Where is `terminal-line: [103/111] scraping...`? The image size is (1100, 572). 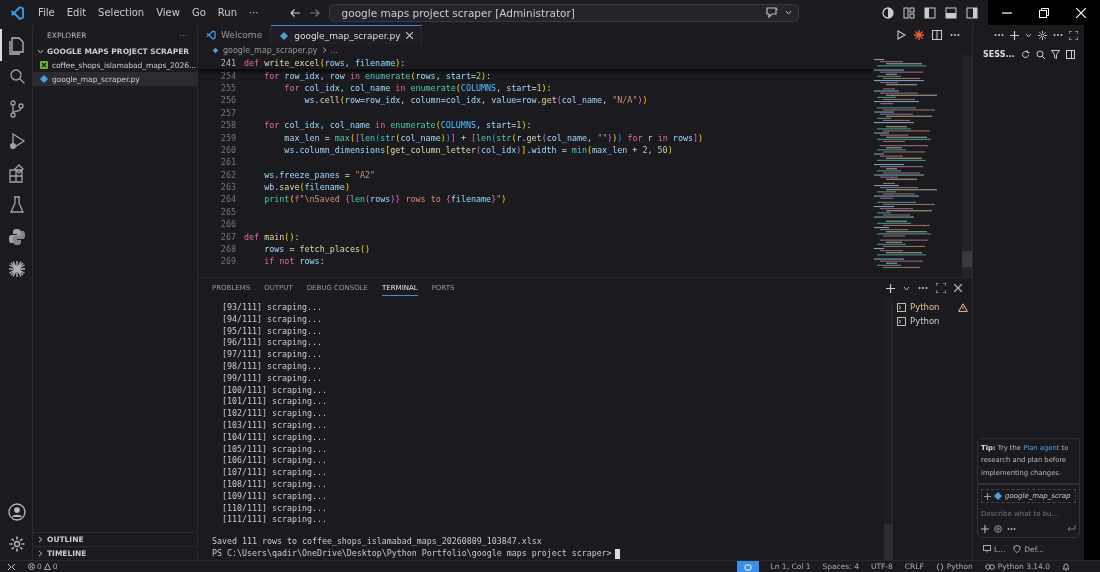
terminal-line: [103/111] scraping... is located at coordinates (274, 425).